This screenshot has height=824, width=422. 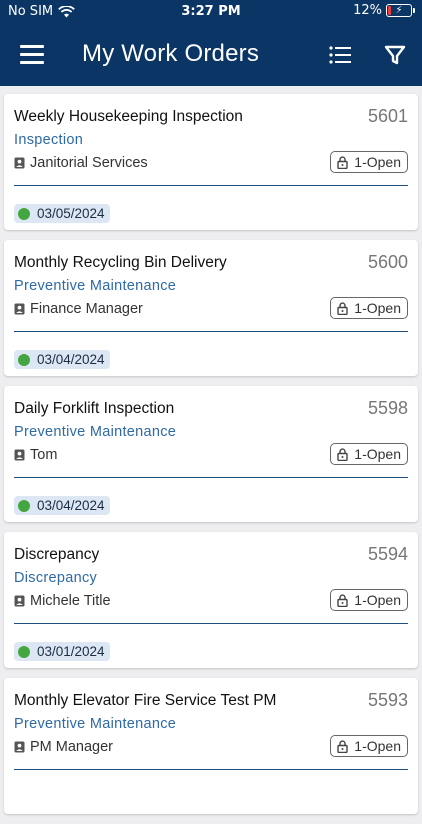 I want to click on work-order-title: Monthly Elevator Fire Service Test PM, so click(x=145, y=700).